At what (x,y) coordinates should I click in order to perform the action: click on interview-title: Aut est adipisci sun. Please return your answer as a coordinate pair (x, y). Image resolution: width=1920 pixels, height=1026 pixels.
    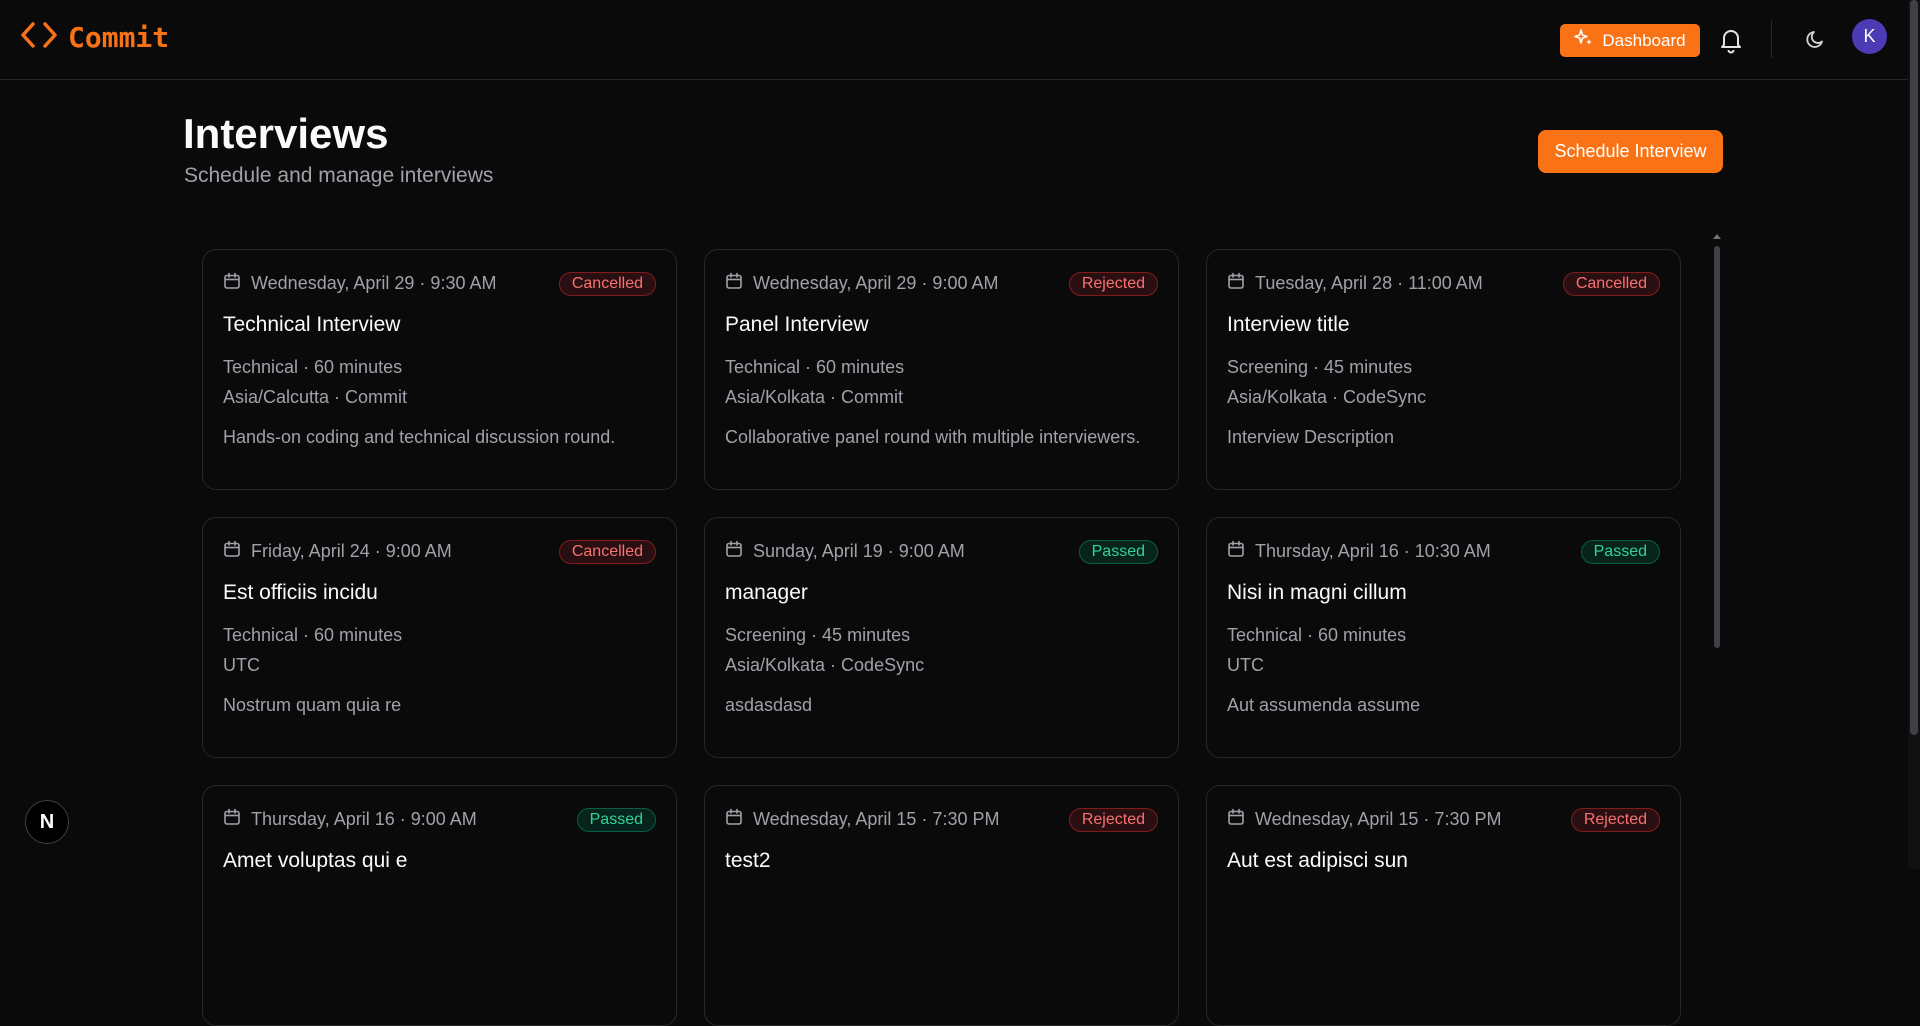
    Looking at the image, I should click on (1317, 860).